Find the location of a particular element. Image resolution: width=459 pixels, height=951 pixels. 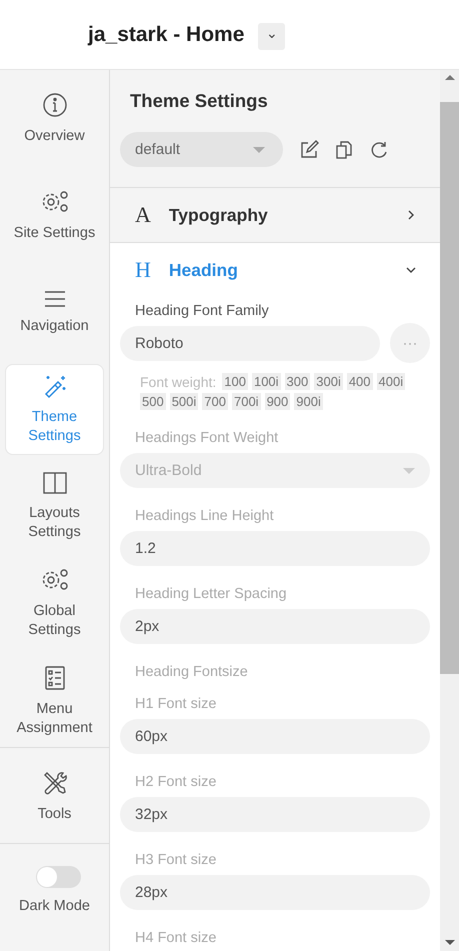

input-field: Roboto is located at coordinates (250, 343).